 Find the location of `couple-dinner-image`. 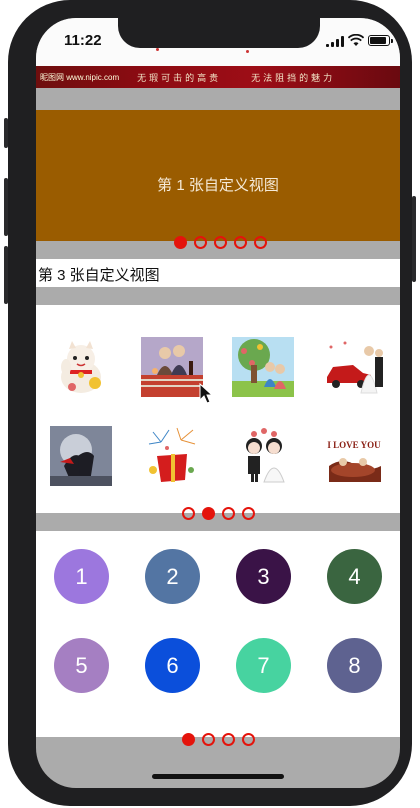

couple-dinner-image is located at coordinates (172, 367).